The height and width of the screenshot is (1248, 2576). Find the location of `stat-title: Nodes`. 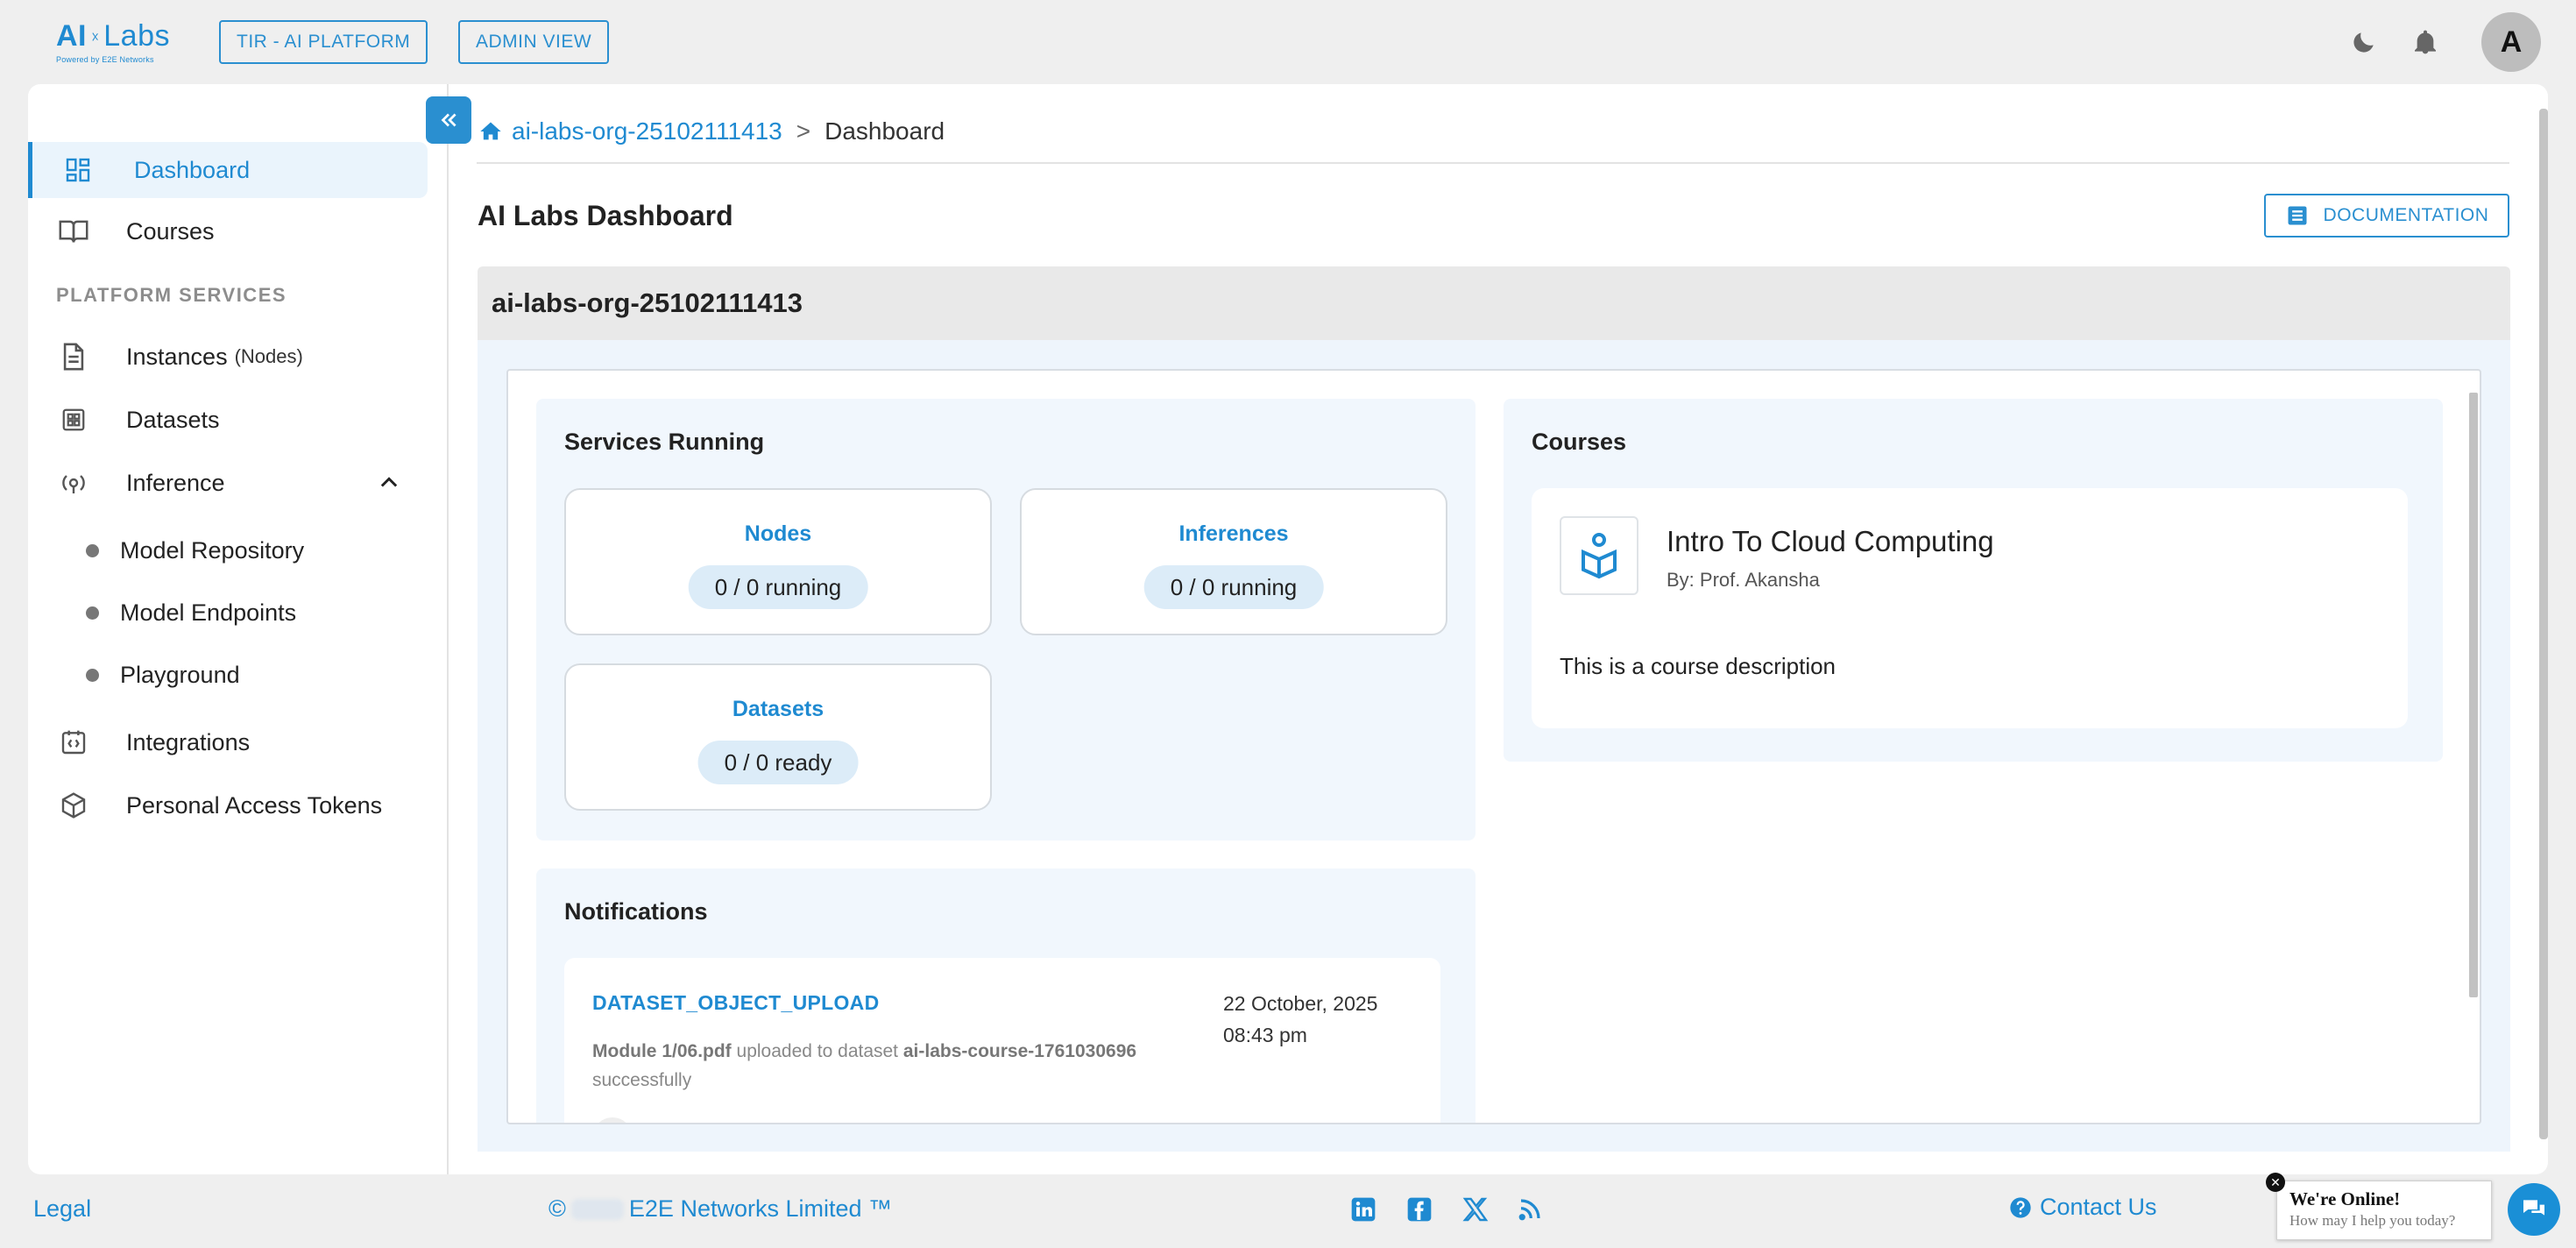

stat-title: Nodes is located at coordinates (778, 533).